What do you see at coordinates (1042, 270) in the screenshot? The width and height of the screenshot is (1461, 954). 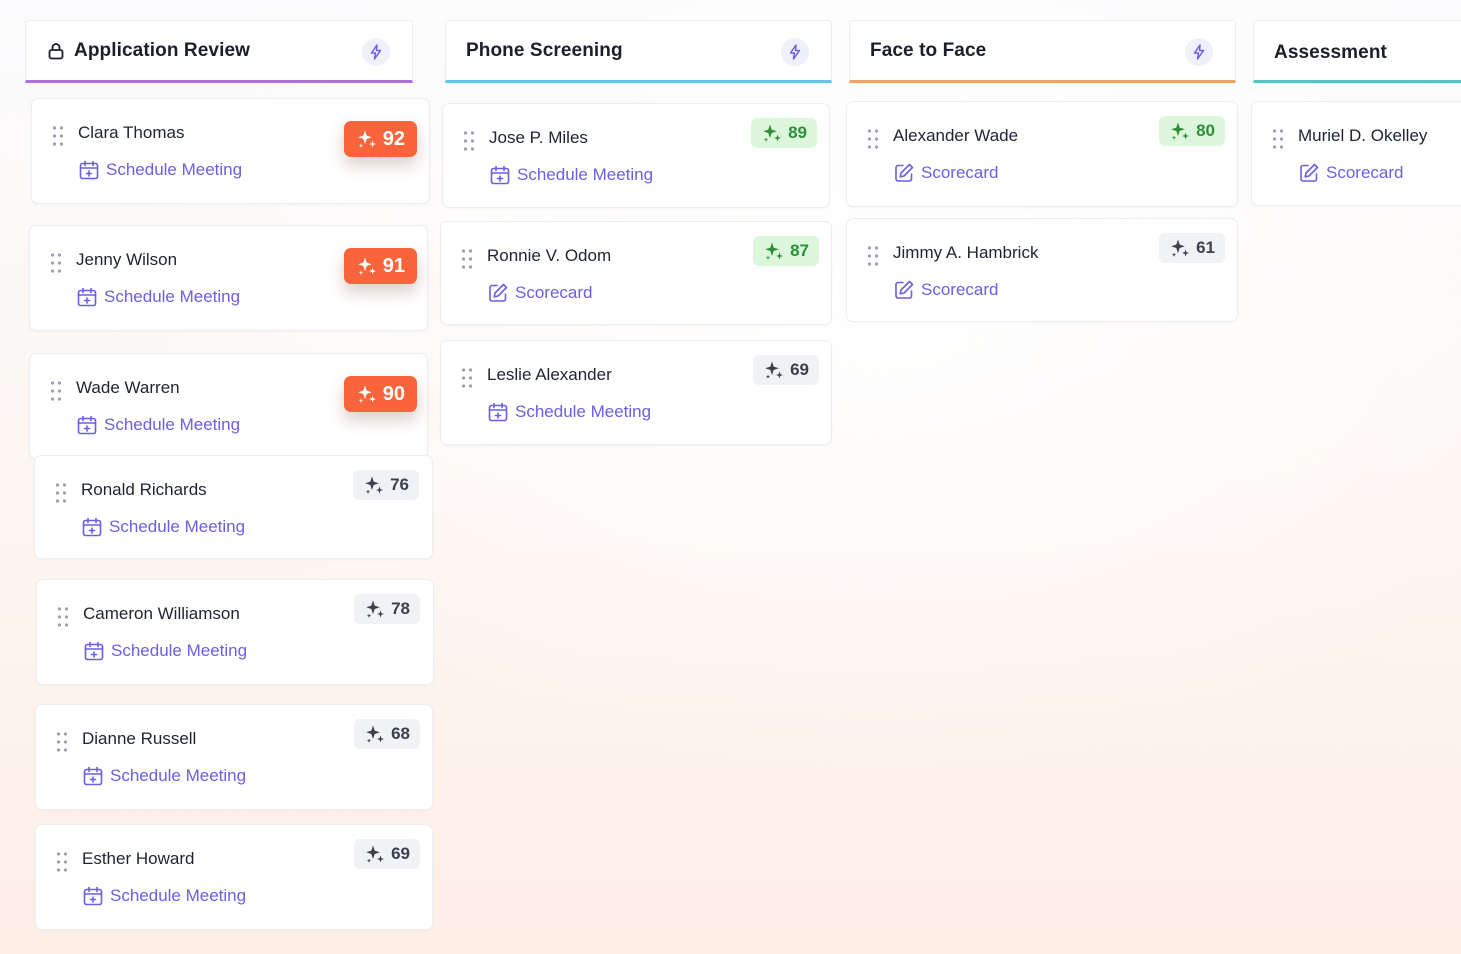 I see `candidate-card: Jimmy A. Hambrick Scorecard 61` at bounding box center [1042, 270].